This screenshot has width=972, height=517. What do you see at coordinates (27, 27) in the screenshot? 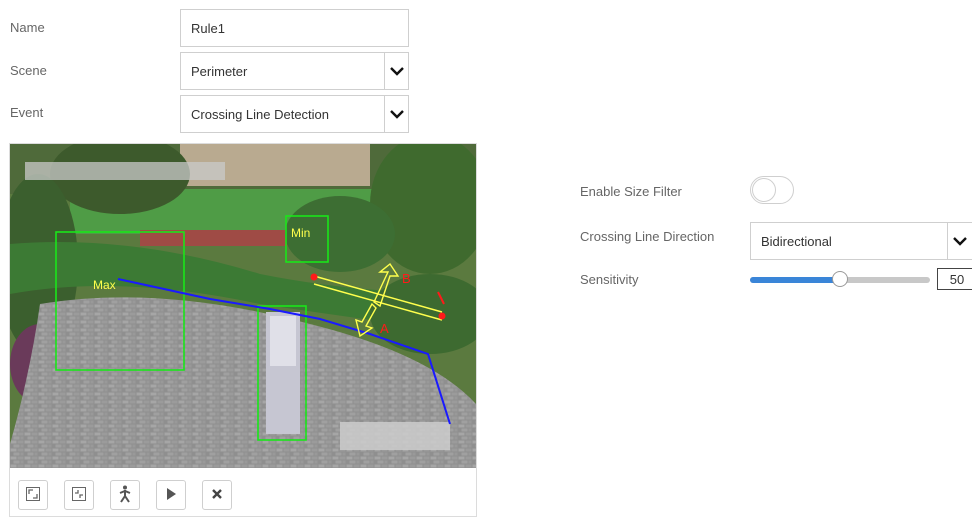
I see `name-label: Name` at bounding box center [27, 27].